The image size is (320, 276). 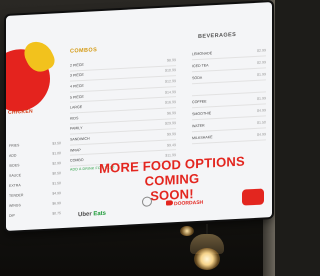 What do you see at coordinates (100, 214) in the screenshot?
I see `ubereats-text-b: Eats` at bounding box center [100, 214].